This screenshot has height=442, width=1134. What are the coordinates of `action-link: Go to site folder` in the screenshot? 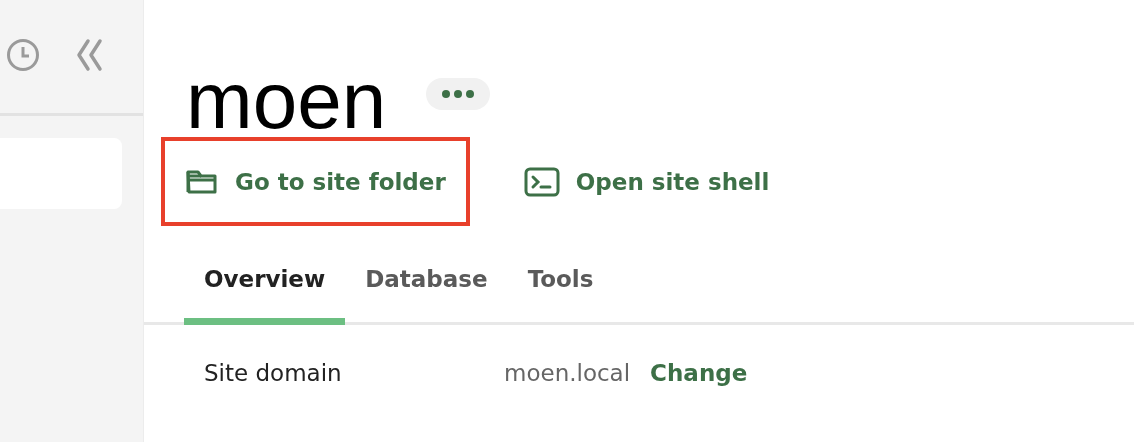 It's located at (315, 181).